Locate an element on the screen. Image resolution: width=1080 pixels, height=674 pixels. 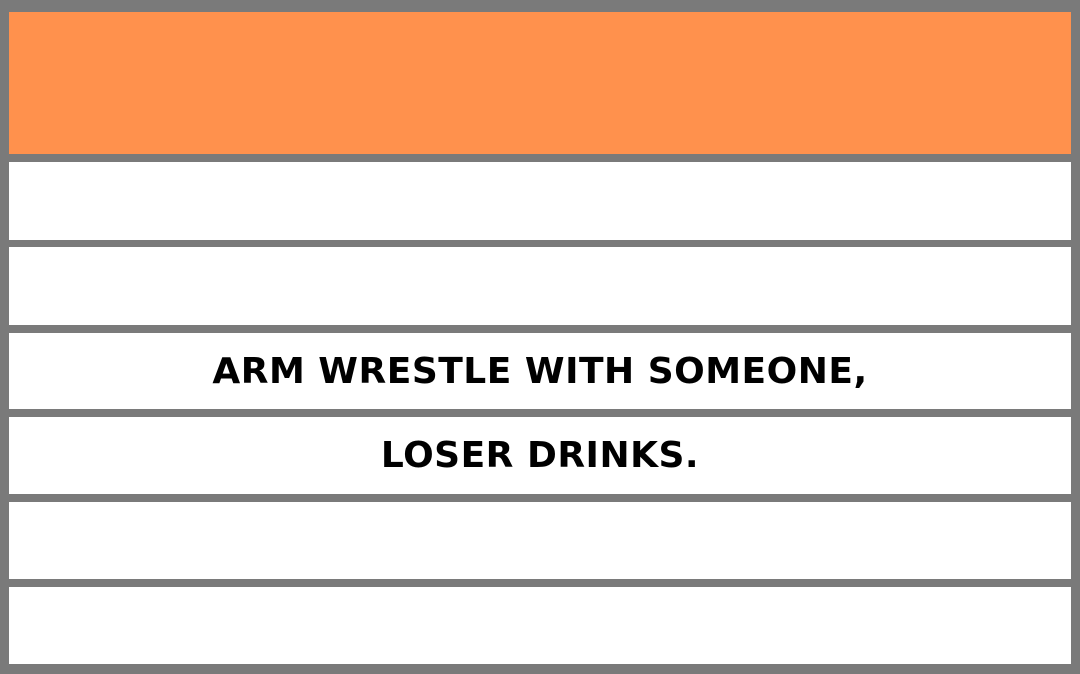
prompt-line-1: ARM WRESTLE WITH SOMEONE, is located at coordinates (540, 371).